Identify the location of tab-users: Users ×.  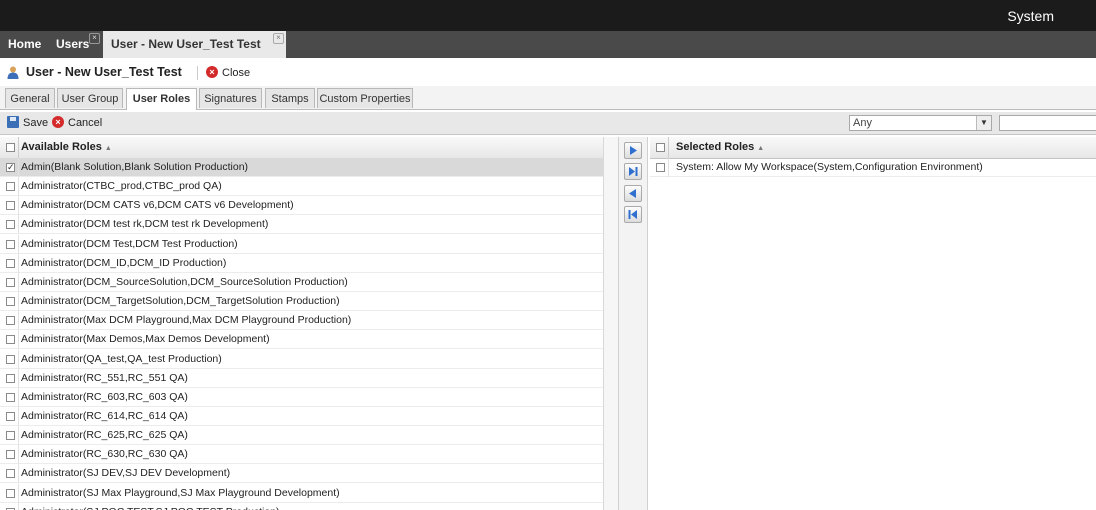
(75, 44).